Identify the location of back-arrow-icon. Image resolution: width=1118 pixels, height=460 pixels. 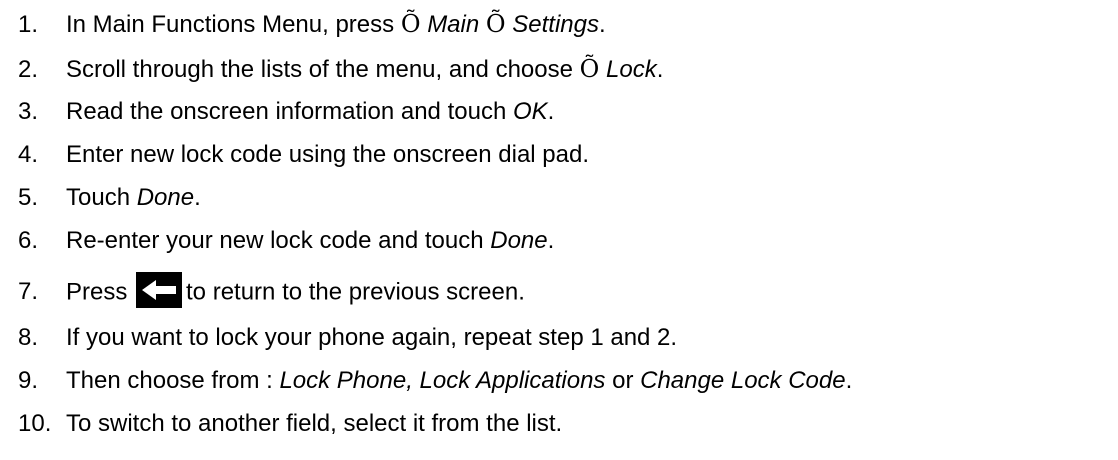
(159, 290).